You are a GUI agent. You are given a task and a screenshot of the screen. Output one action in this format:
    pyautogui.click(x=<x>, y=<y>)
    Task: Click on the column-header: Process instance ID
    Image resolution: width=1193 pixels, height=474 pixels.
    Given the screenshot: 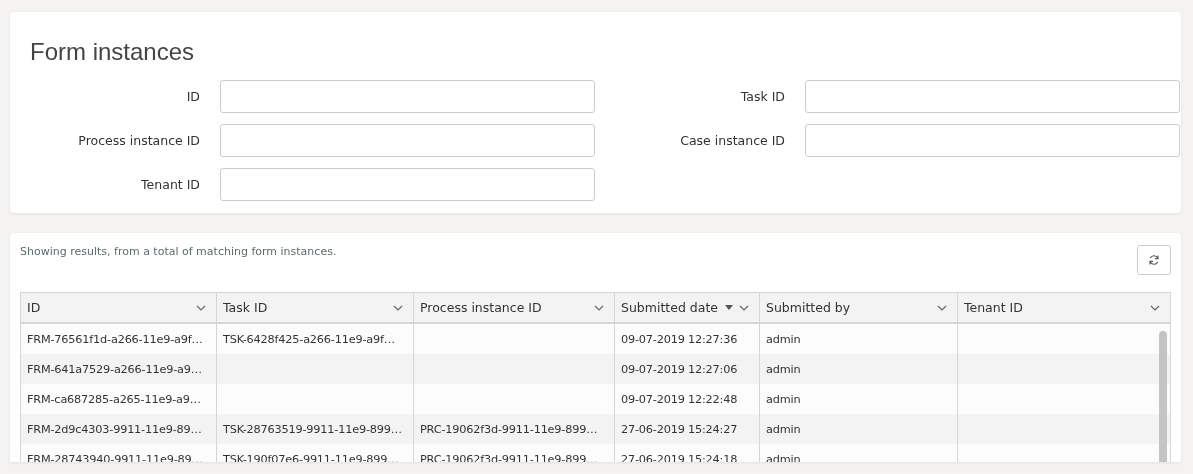 What is the action you would take?
    pyautogui.click(x=514, y=308)
    